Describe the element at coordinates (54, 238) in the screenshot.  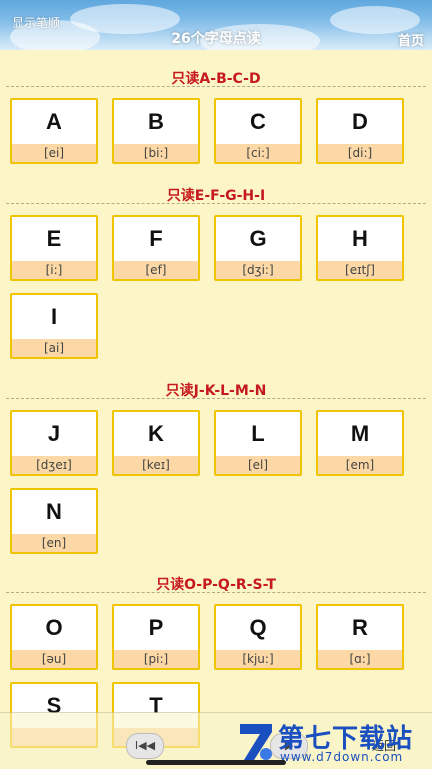
I see `letter-label: E` at that location.